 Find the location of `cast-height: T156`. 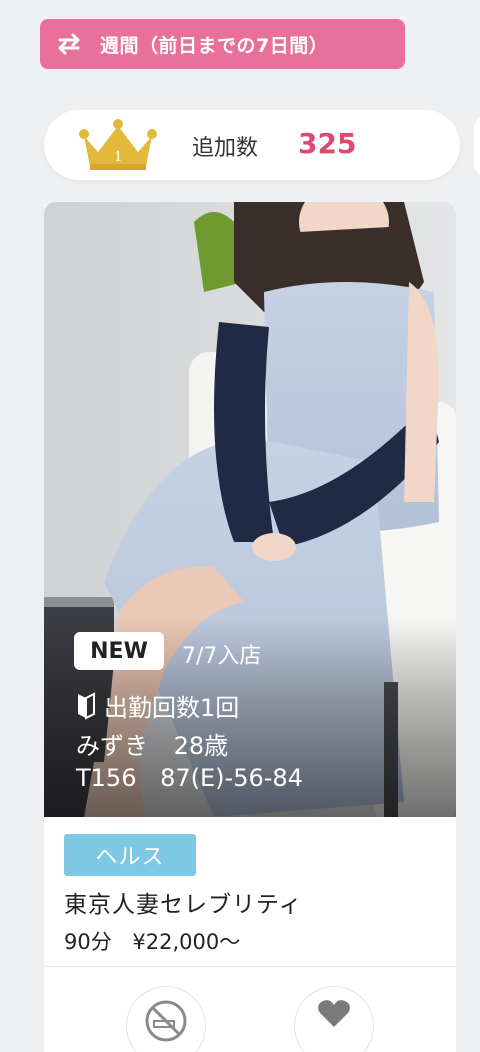

cast-height: T156 is located at coordinates (106, 778).